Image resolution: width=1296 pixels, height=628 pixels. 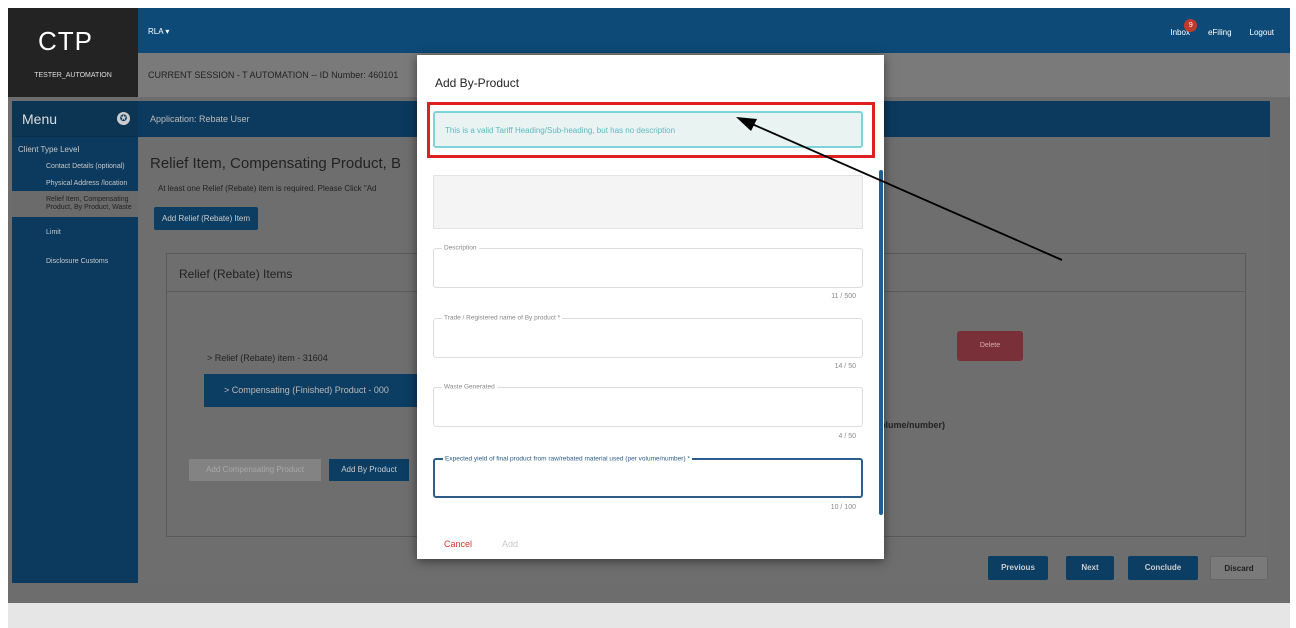 What do you see at coordinates (123, 118) in the screenshot?
I see `menu-toggle-icon: ✪` at bounding box center [123, 118].